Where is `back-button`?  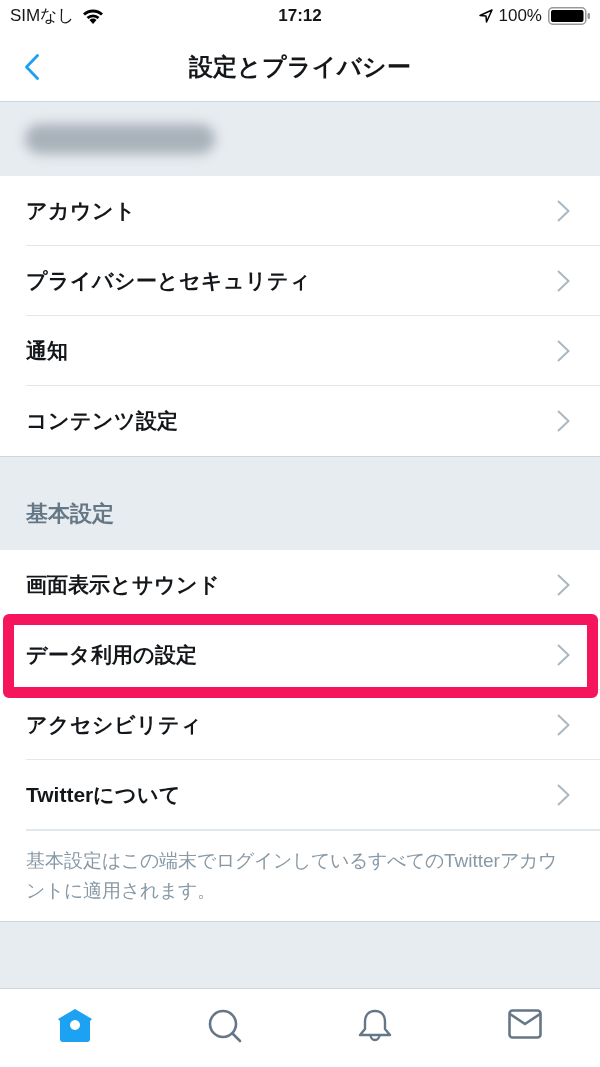 back-button is located at coordinates (32, 67).